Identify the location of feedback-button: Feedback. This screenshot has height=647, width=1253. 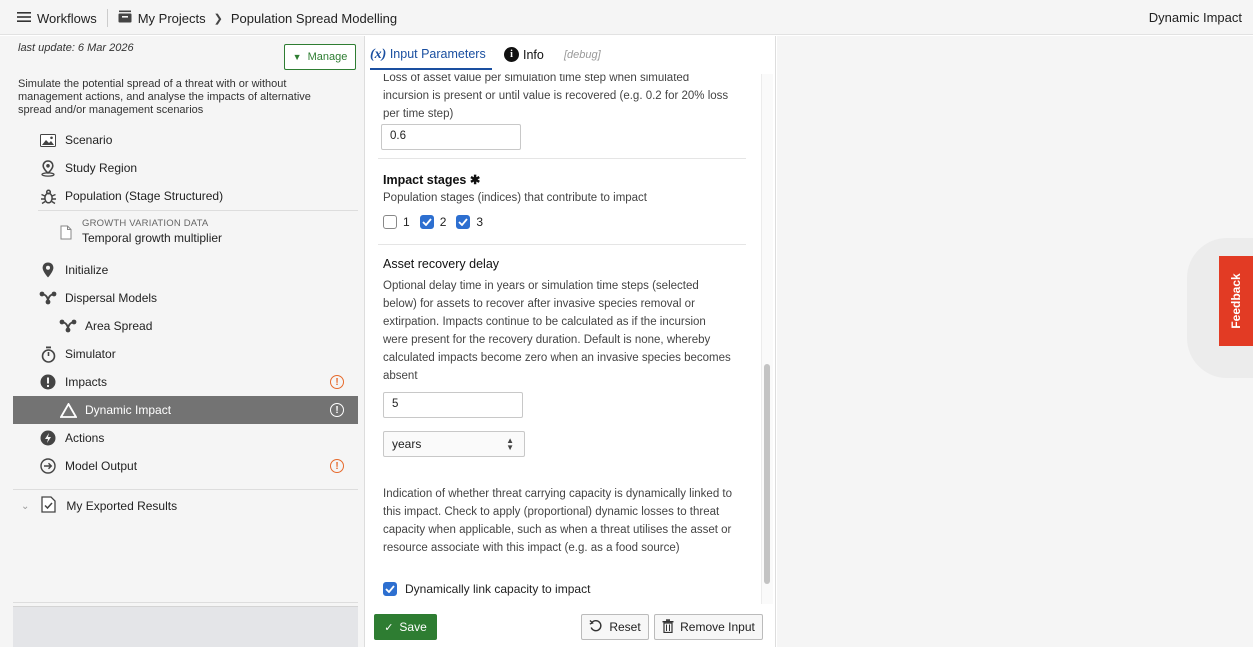
(1236, 301).